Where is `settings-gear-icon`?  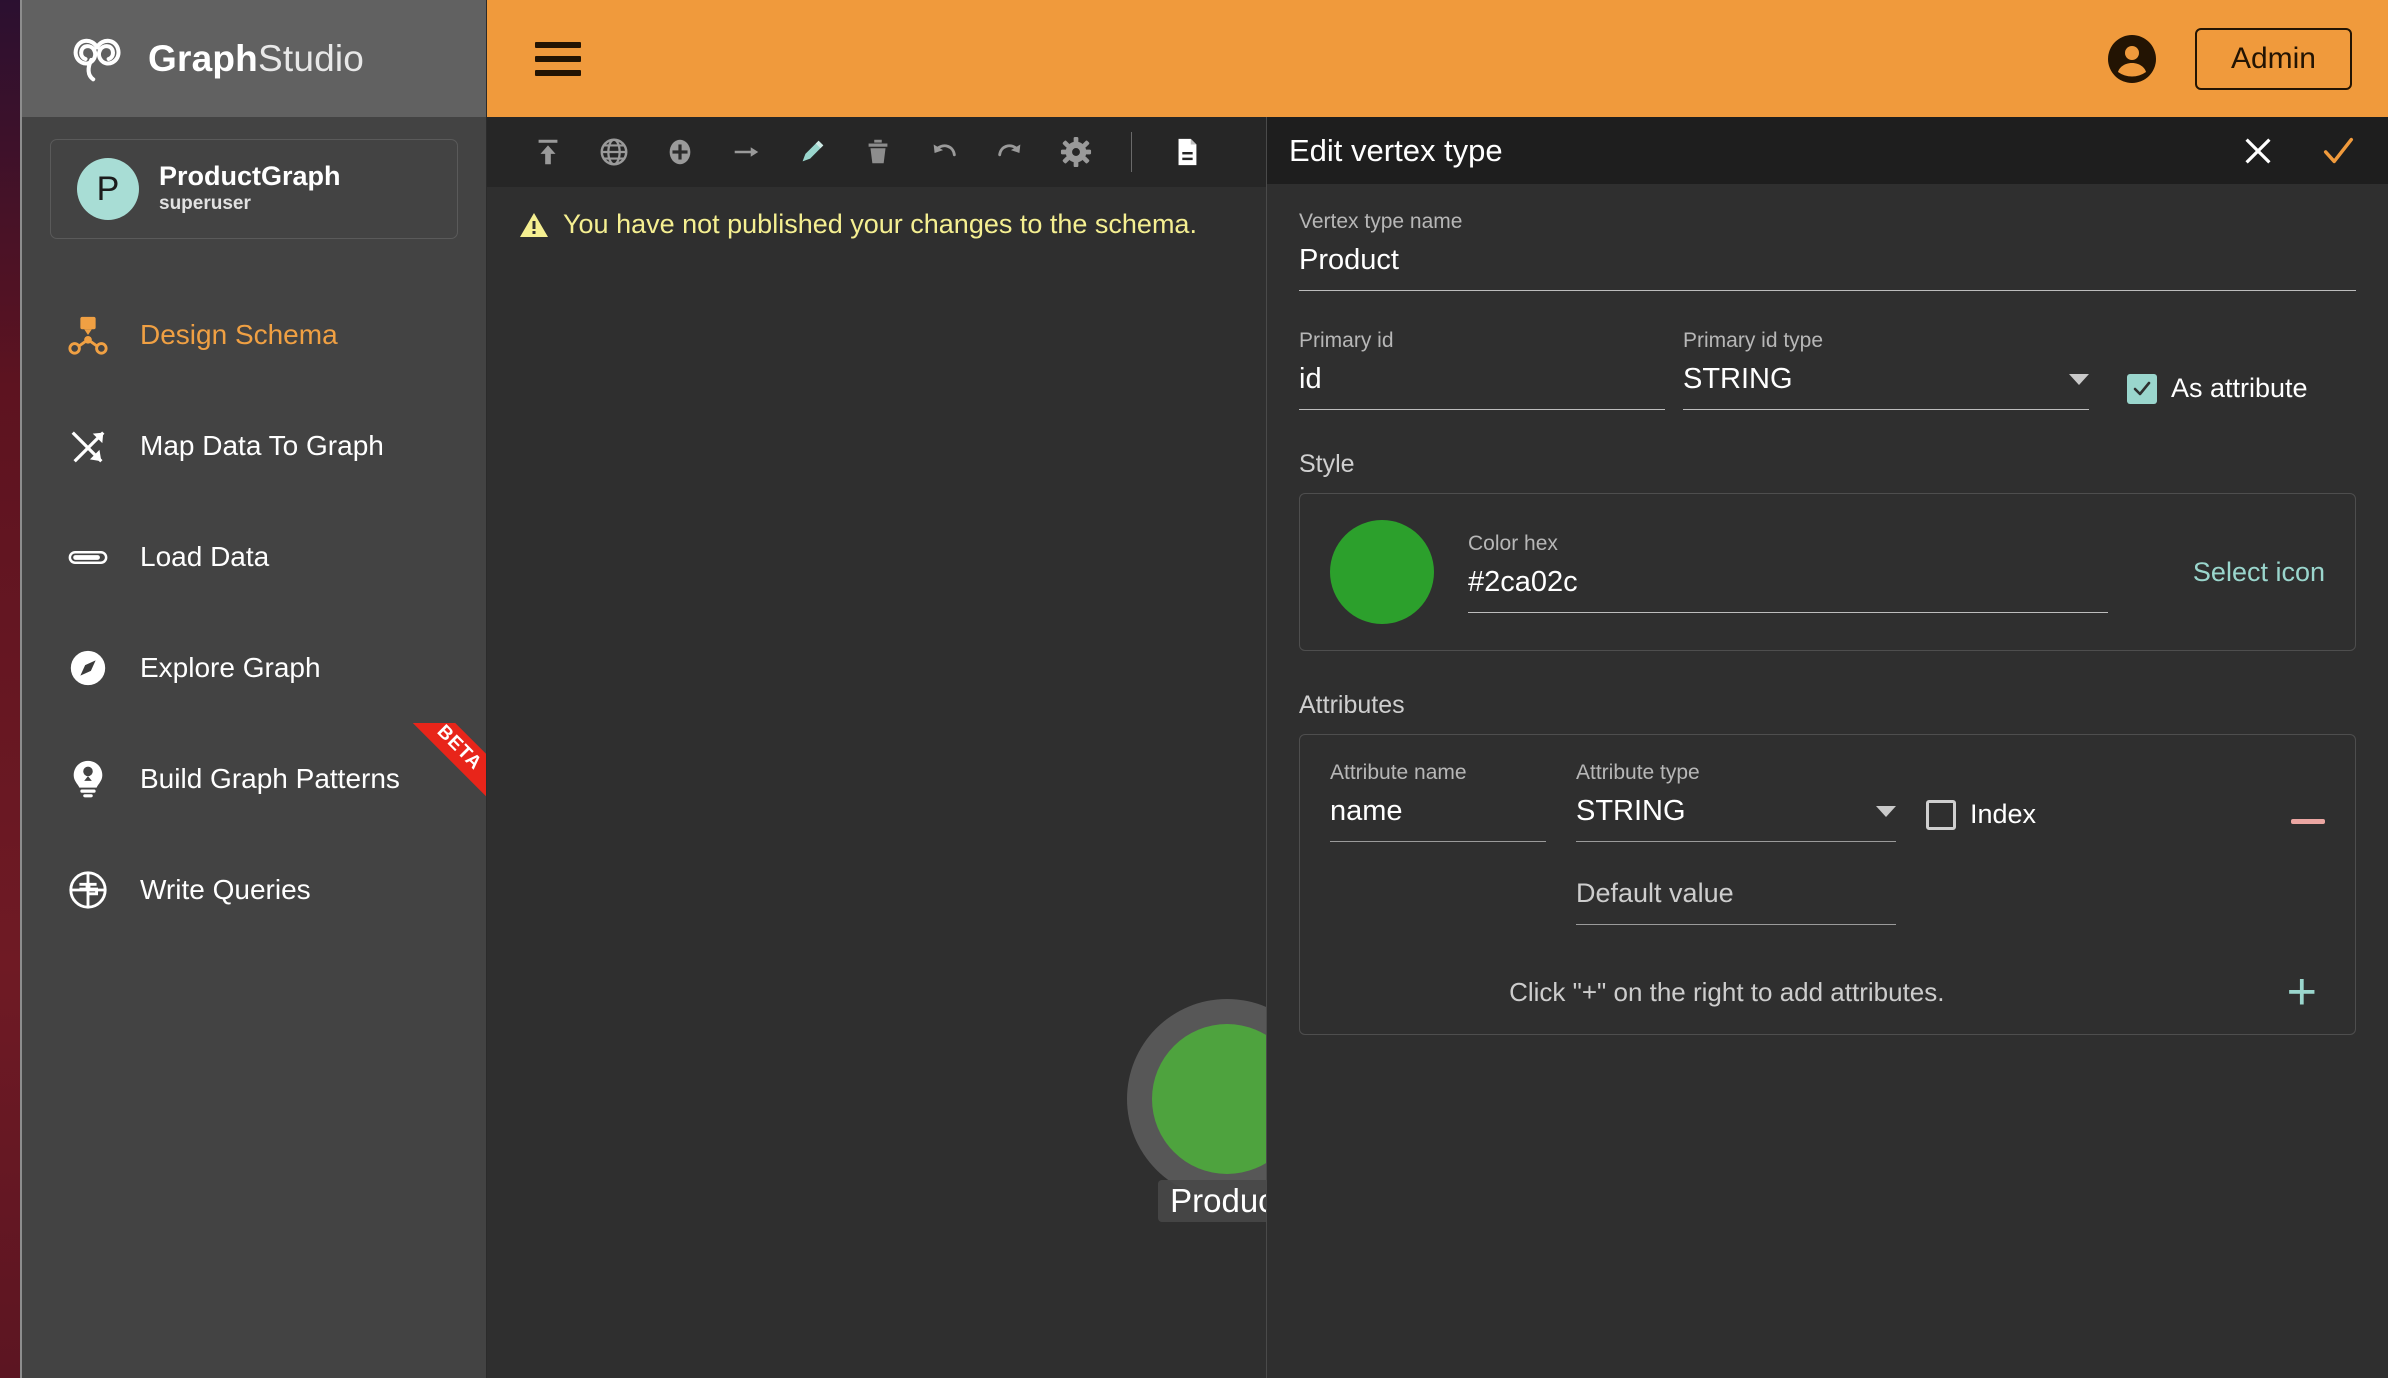
settings-gear-icon is located at coordinates (1076, 152).